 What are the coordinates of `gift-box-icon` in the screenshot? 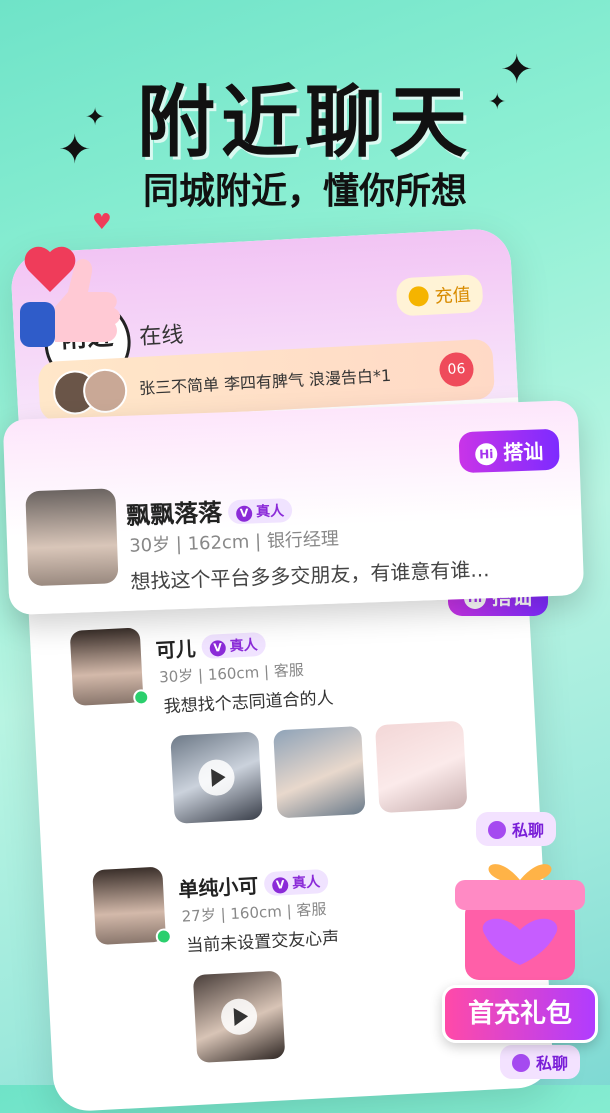 It's located at (520, 922).